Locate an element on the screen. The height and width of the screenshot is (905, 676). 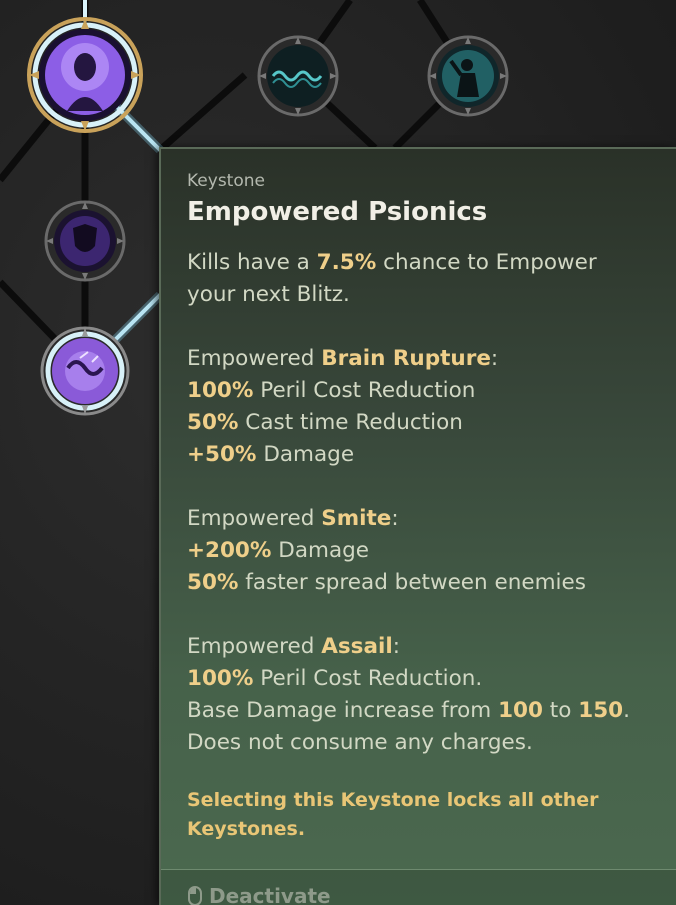
deactivate-label: Deactivate is located at coordinates (270, 894).